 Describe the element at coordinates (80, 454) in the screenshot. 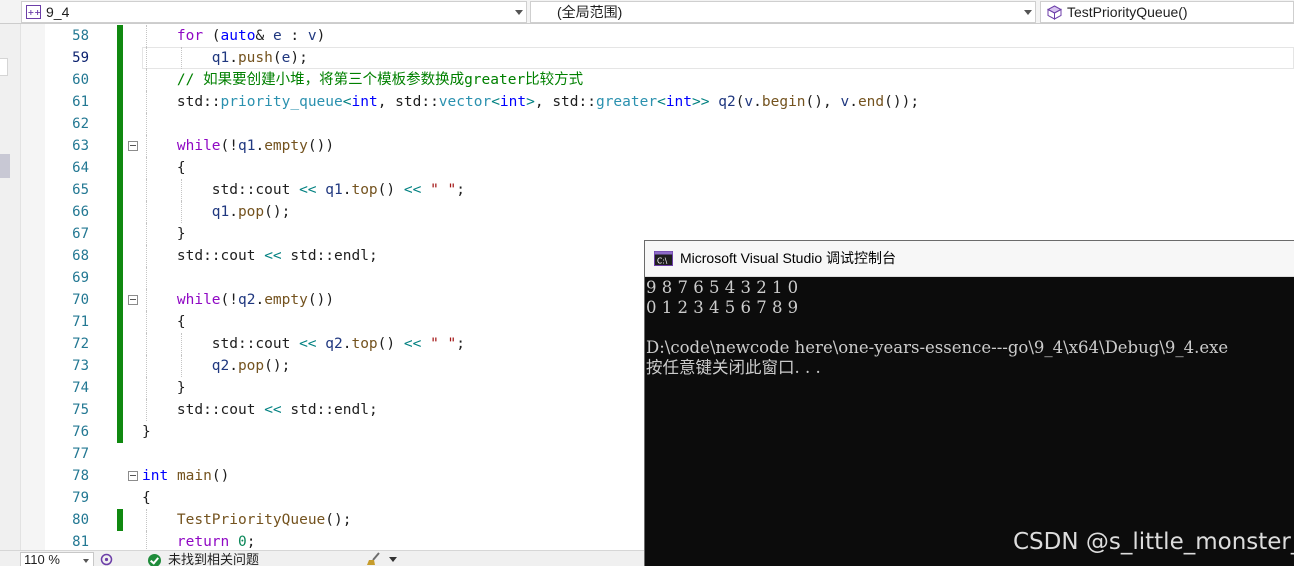

I see `line-number: 77` at that location.